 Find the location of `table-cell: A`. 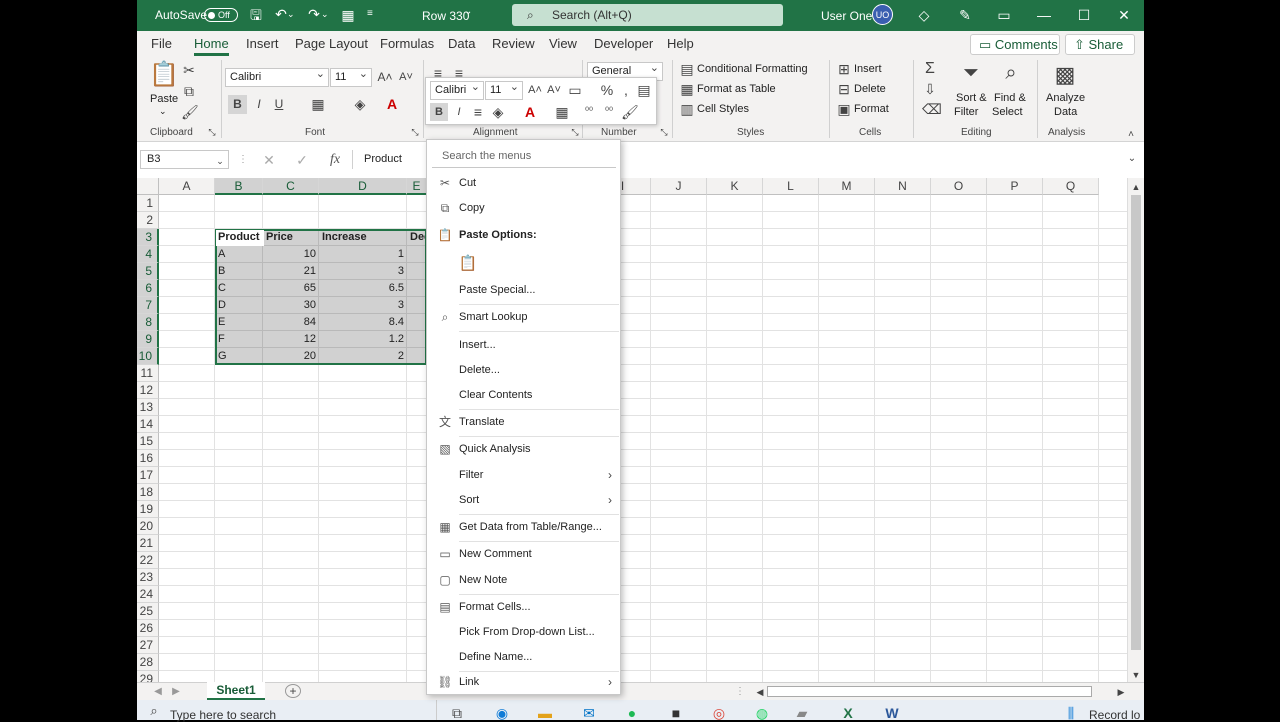

table-cell: A is located at coordinates (239, 254).